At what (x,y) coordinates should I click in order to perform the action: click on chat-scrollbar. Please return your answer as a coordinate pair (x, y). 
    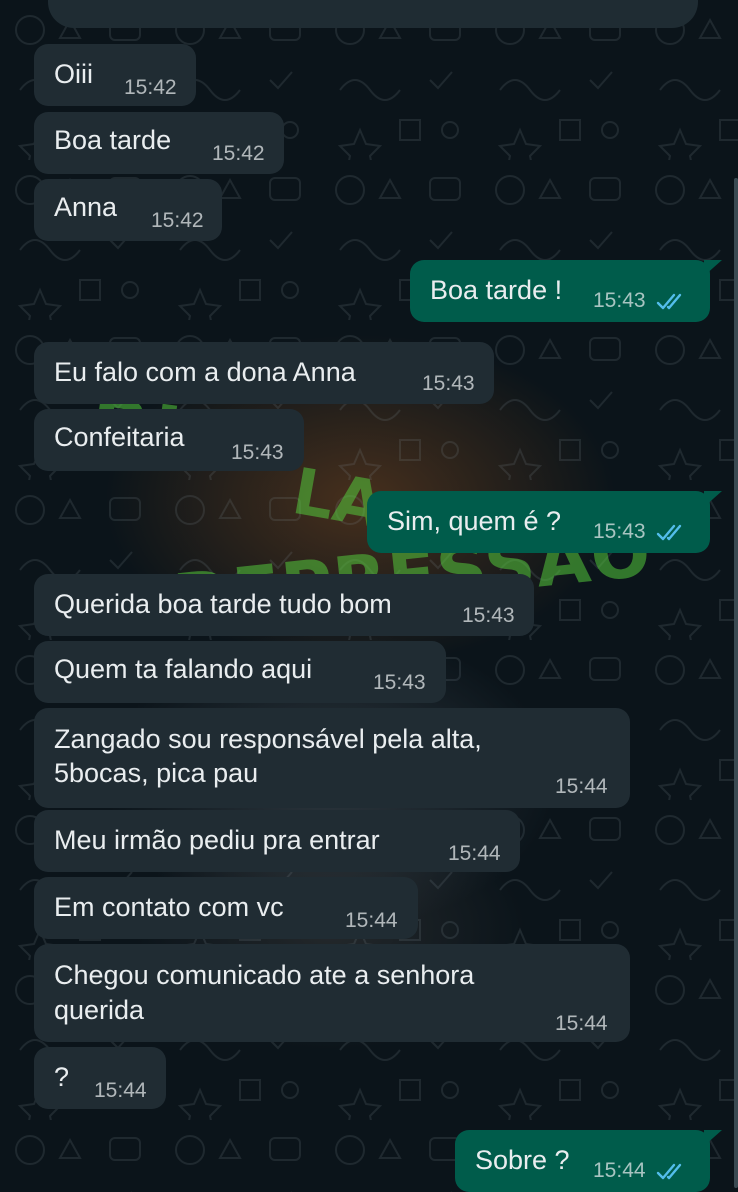
    Looking at the image, I should click on (736, 683).